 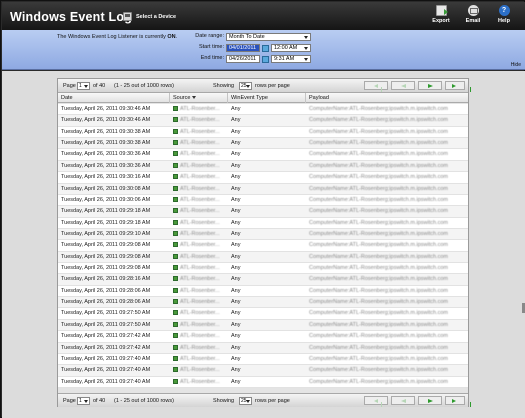 I want to click on email-button: Email, so click(x=473, y=14).